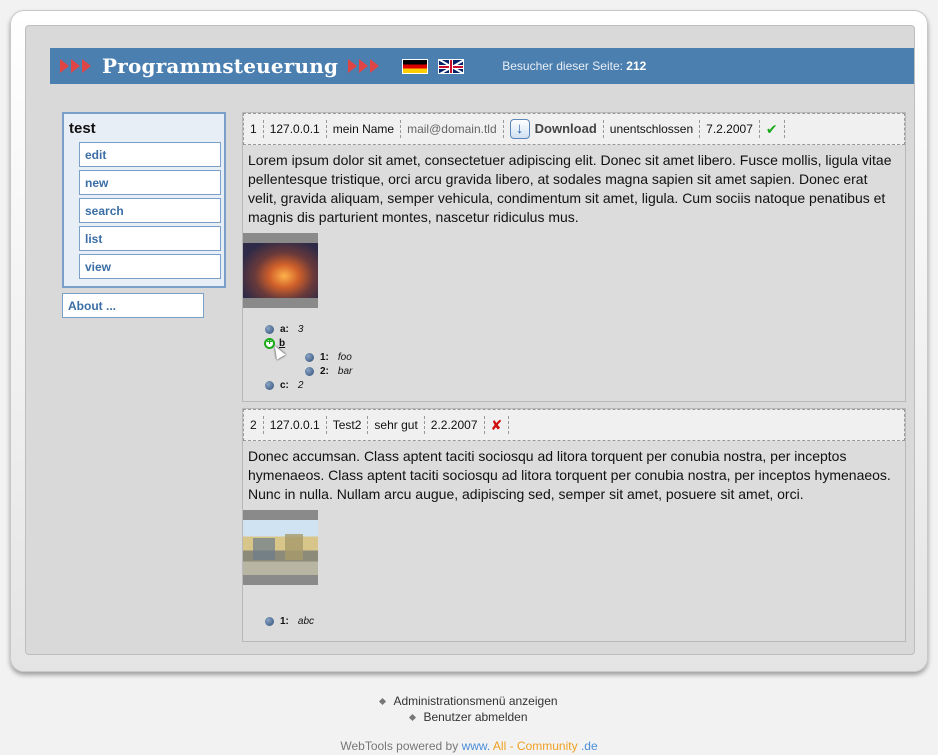 The image size is (938, 755). What do you see at coordinates (415, 66) in the screenshot?
I see `flag-de-icon` at bounding box center [415, 66].